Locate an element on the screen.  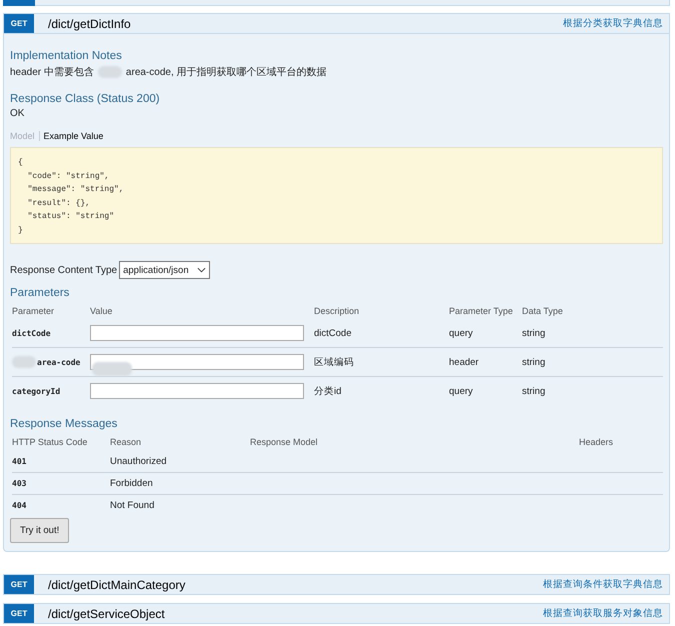
column-header: Parameter Type is located at coordinates (481, 311).